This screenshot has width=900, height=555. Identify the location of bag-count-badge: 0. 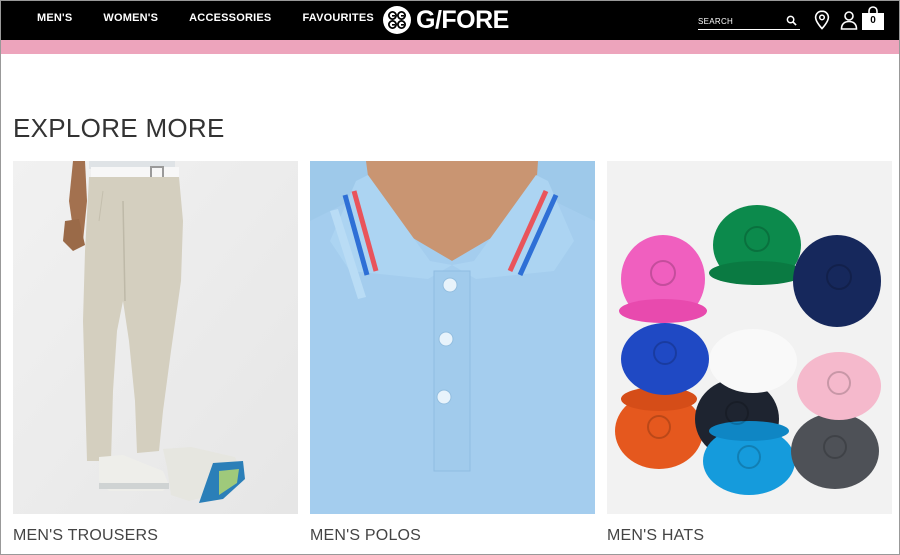
(873, 20).